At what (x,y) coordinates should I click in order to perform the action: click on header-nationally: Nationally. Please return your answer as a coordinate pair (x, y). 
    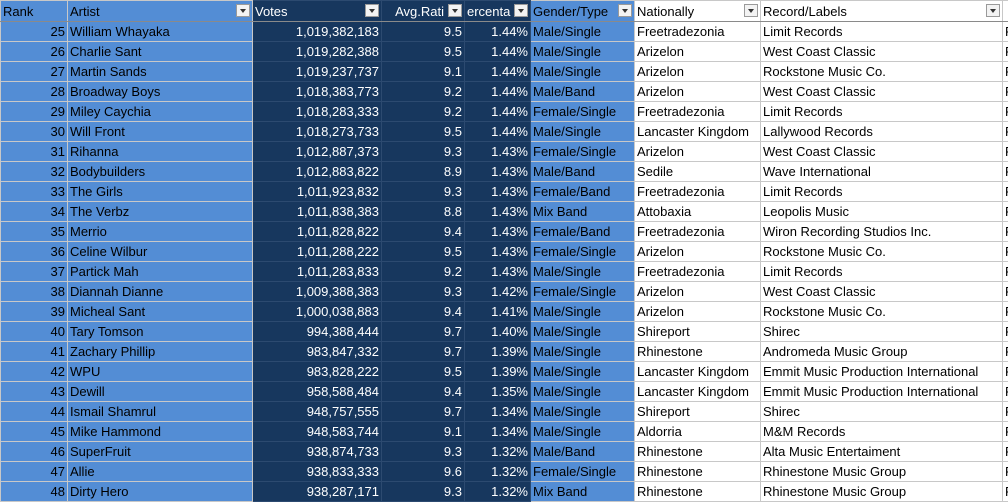
    Looking at the image, I should click on (697, 11).